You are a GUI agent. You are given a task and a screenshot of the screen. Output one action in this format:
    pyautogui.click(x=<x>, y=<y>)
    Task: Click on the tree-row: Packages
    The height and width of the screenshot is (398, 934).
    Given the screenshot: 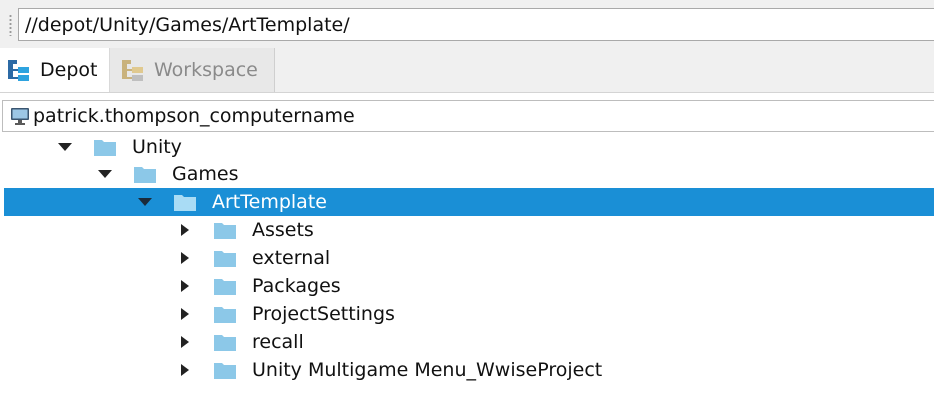 What is the action you would take?
    pyautogui.click(x=467, y=286)
    